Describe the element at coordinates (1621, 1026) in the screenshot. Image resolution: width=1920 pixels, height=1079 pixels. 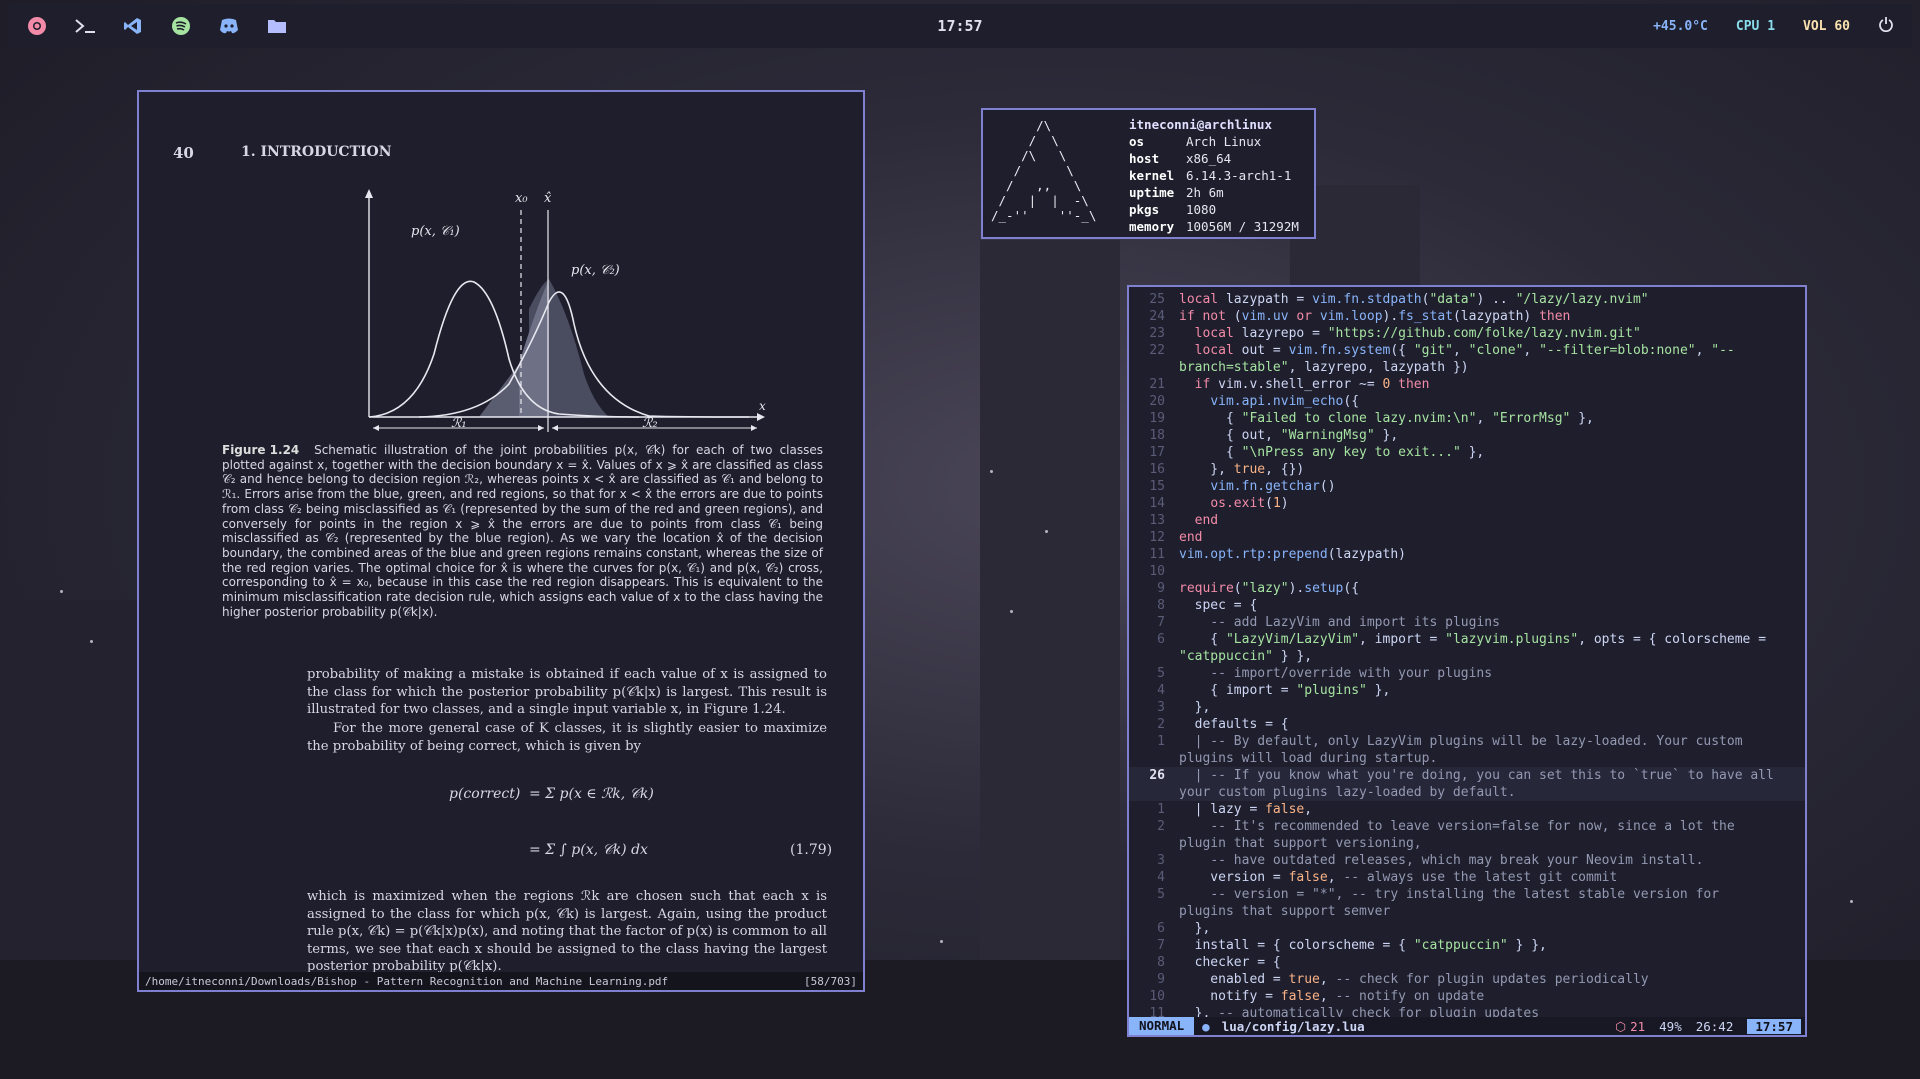
I see `package-icon: ⬡` at that location.